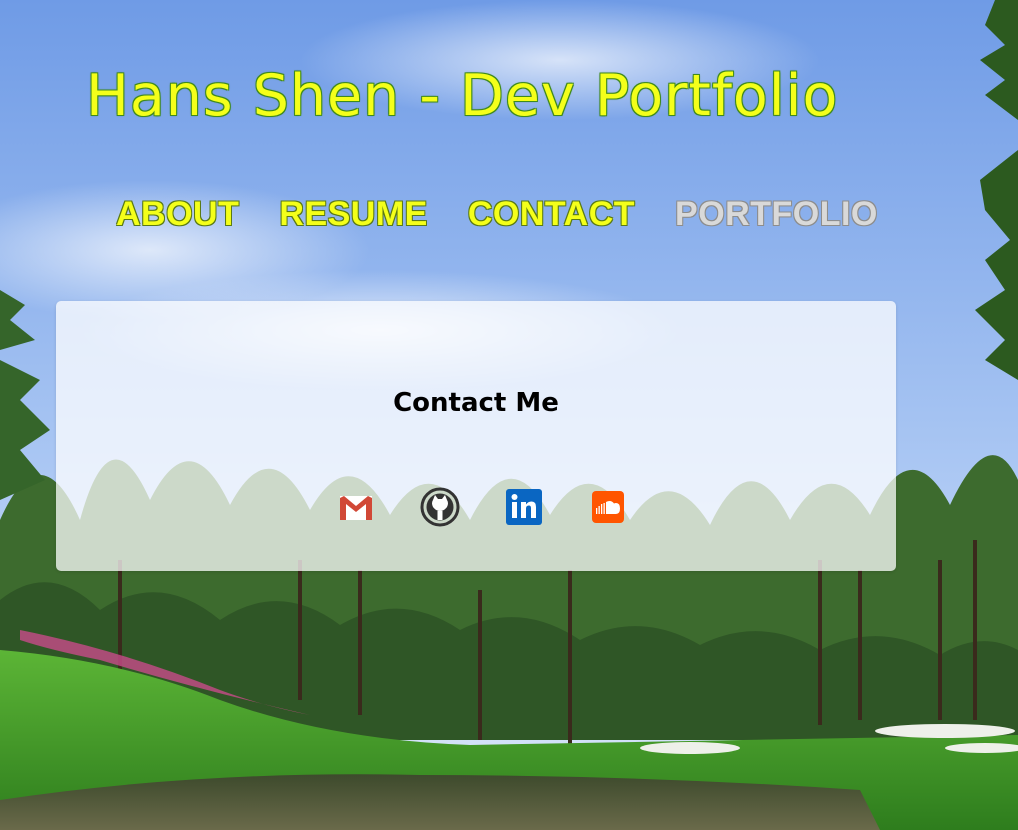  Describe the element at coordinates (177, 214) in the screenshot. I see `nav-link-about: ABOUT` at that location.